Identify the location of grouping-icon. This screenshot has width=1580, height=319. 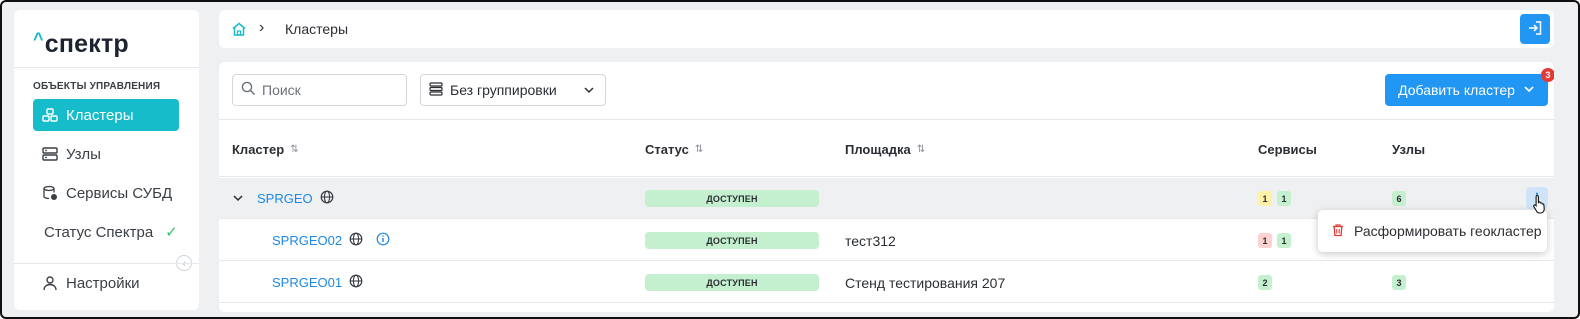
(436, 90).